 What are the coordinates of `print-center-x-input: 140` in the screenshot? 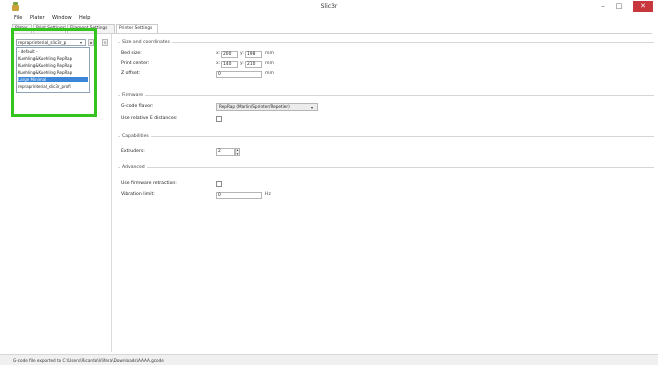 It's located at (229, 64).